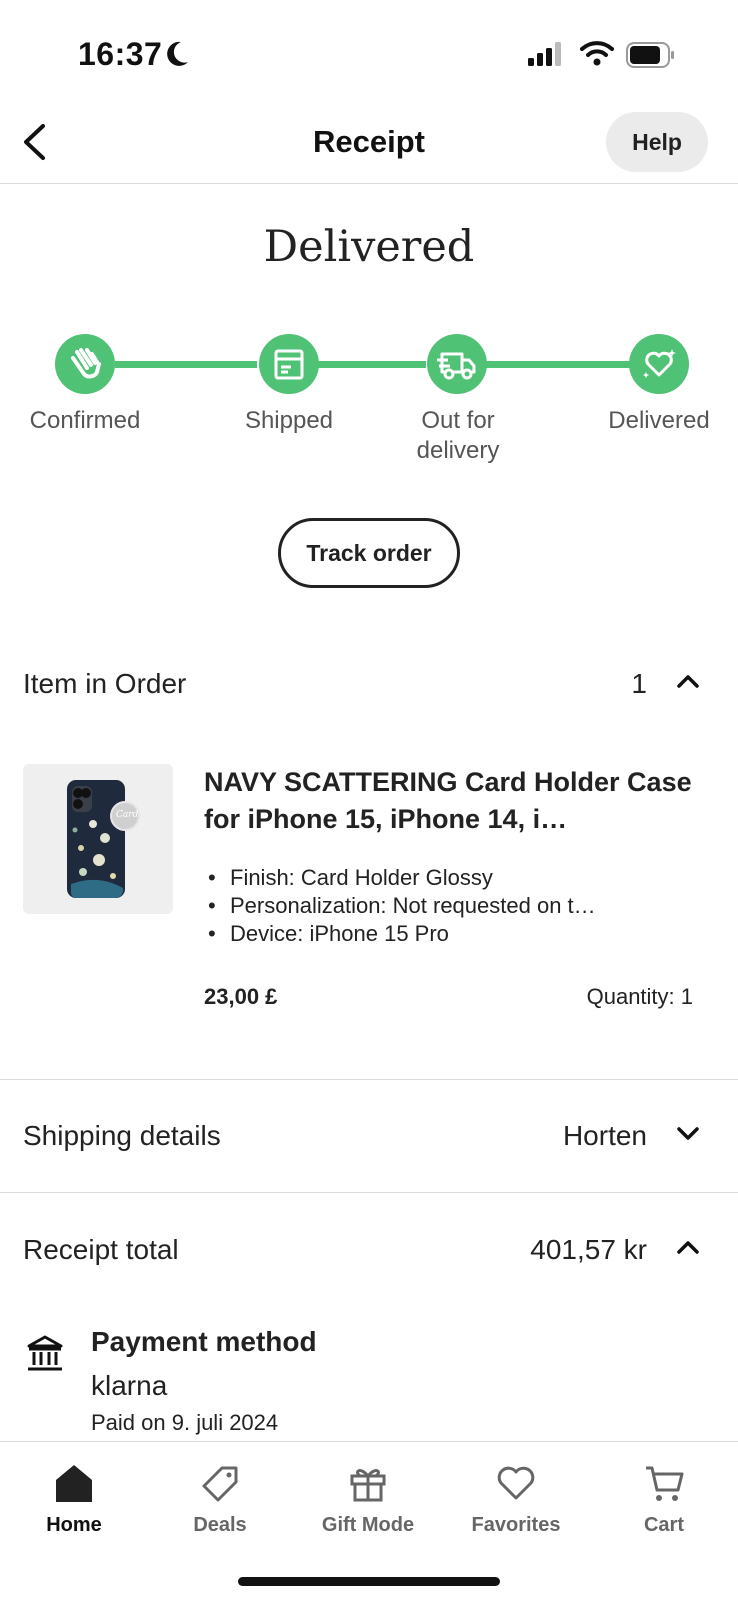  What do you see at coordinates (129, 1385) in the screenshot?
I see `payment-method-value: klarna` at bounding box center [129, 1385].